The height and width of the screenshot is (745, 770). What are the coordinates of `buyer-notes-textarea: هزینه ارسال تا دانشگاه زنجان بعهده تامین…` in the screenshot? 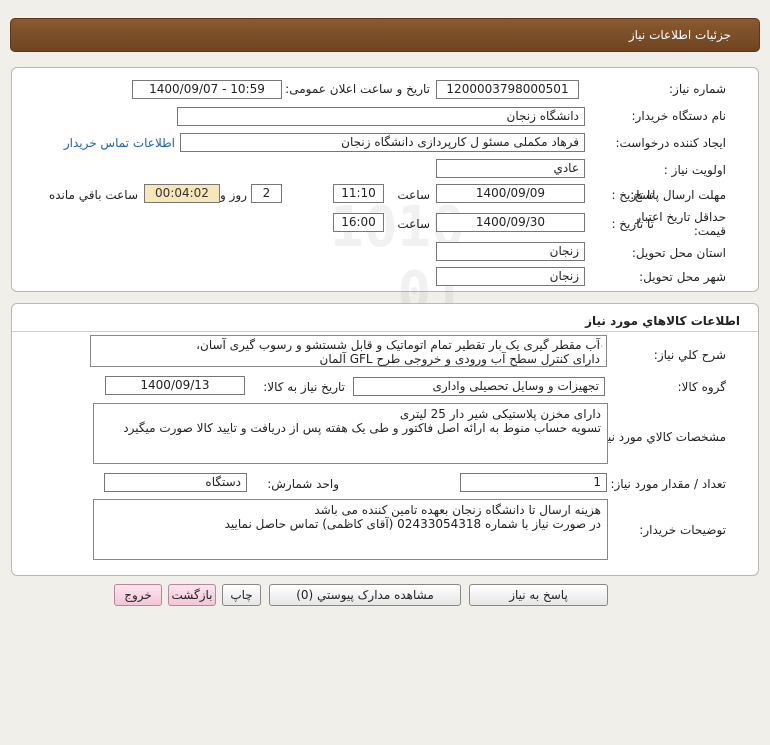 It's located at (350, 529).